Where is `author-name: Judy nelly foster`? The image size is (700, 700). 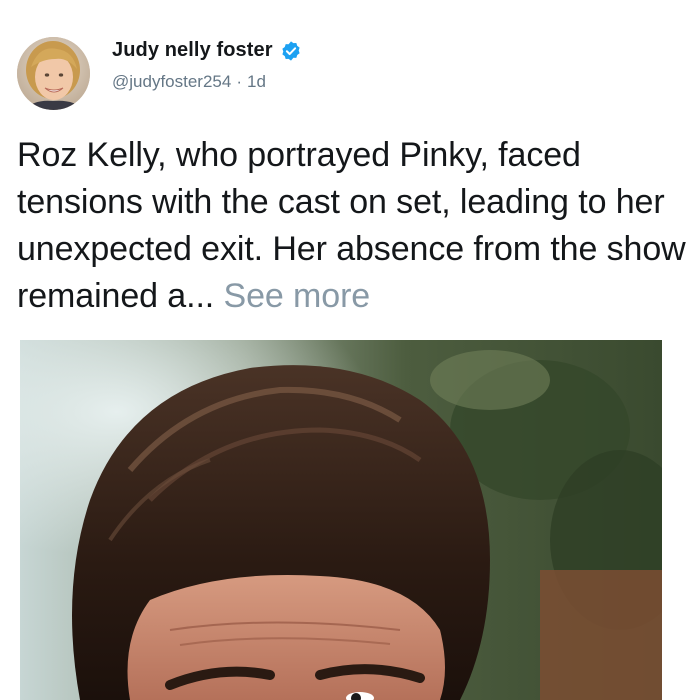
author-name: Judy nelly foster is located at coordinates (192, 50).